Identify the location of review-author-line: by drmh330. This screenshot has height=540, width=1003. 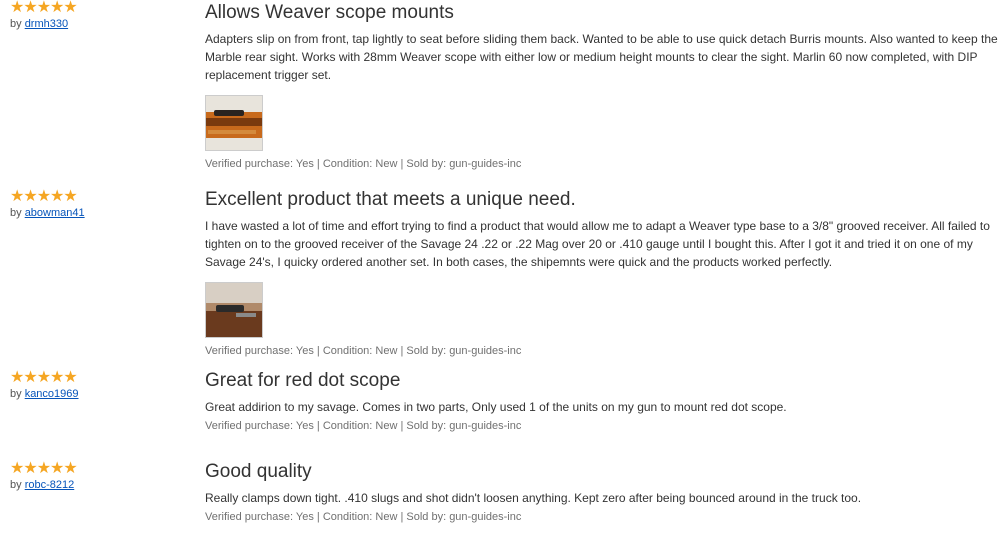
(100, 24).